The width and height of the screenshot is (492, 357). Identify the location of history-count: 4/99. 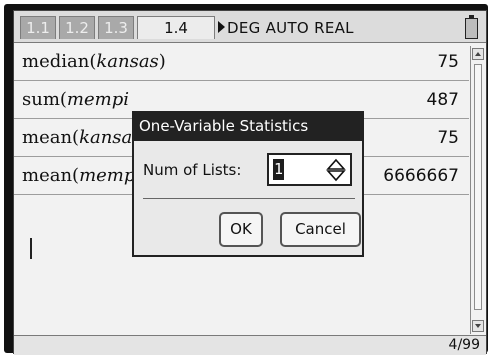
(464, 345).